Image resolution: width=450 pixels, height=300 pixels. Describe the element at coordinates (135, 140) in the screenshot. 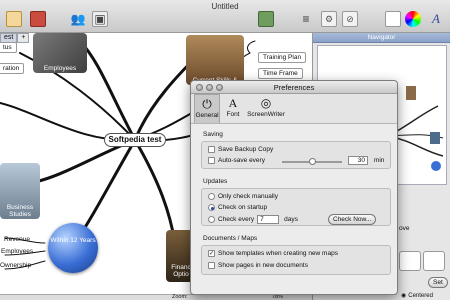

I see `central-topic: Softpedia test` at that location.